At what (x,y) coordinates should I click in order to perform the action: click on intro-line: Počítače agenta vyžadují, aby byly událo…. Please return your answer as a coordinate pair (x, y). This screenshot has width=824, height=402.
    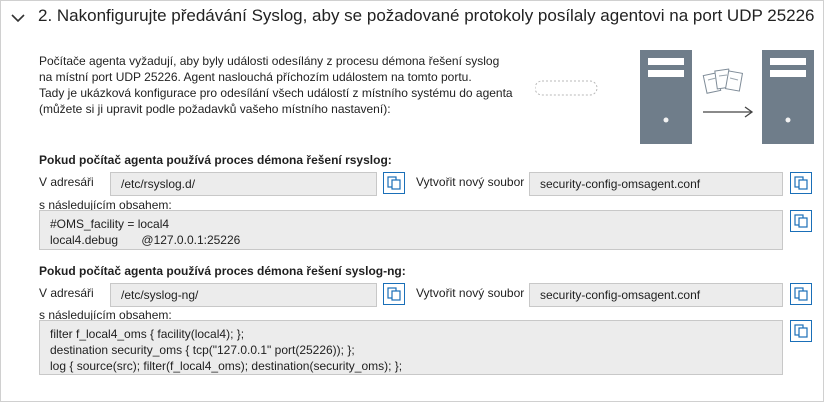
    Looking at the image, I should click on (269, 61).